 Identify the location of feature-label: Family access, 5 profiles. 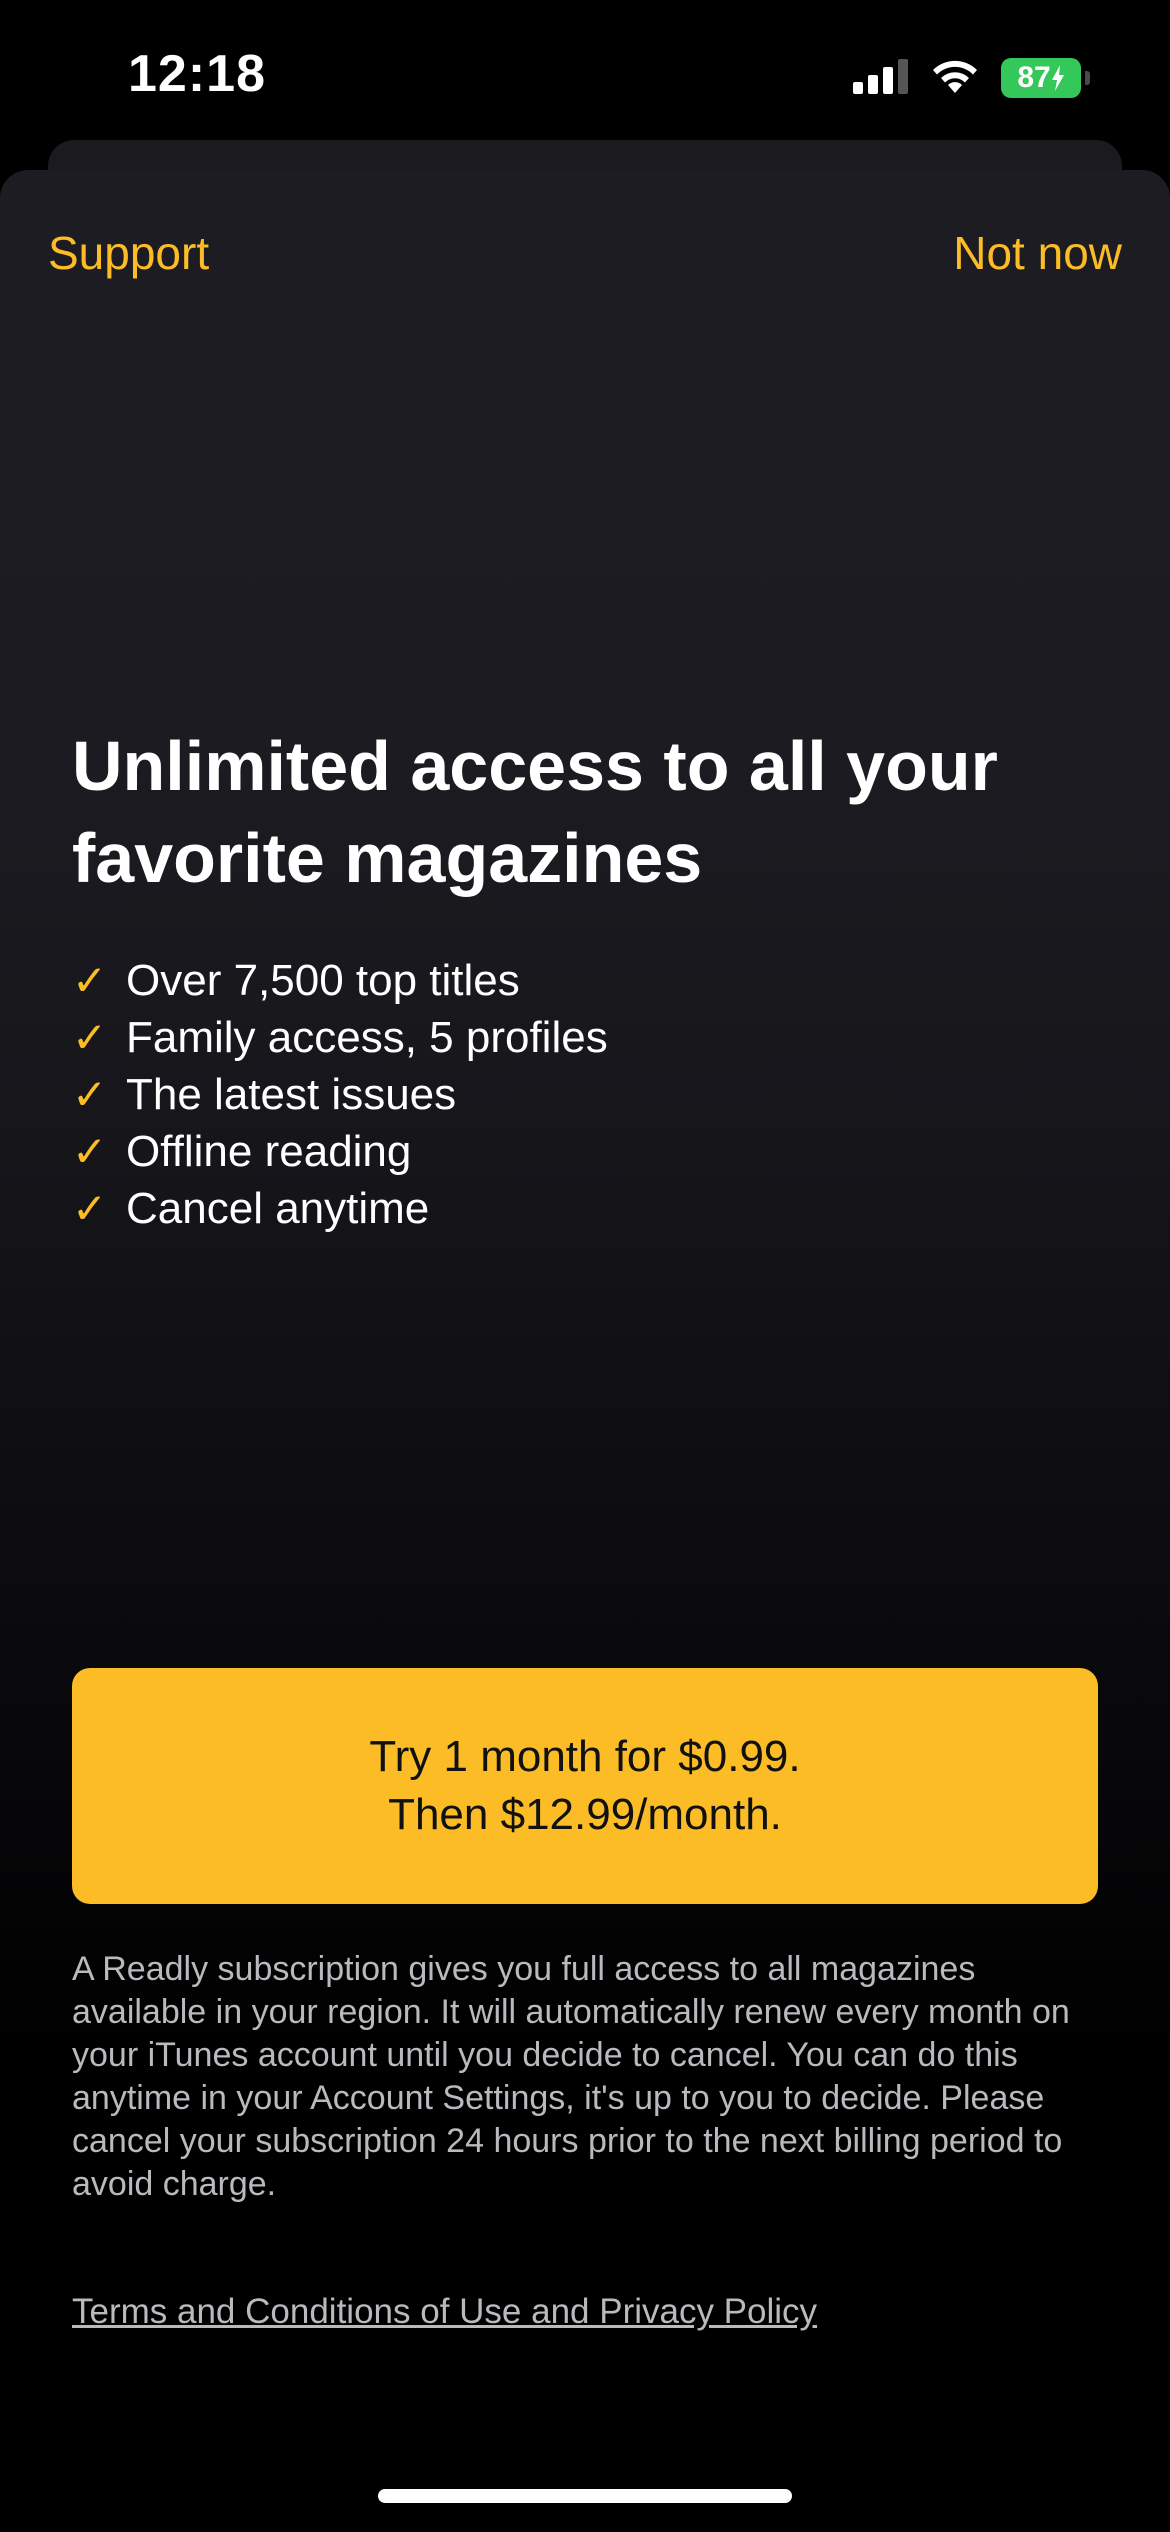
(367, 1037).